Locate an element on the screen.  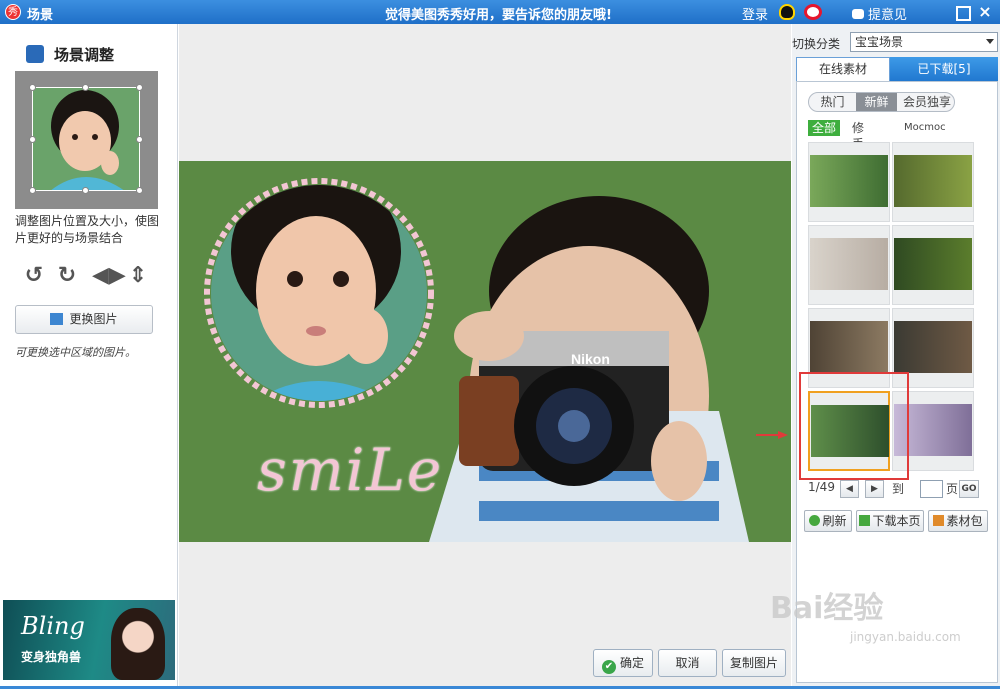
panel-header: 场景调整 is located at coordinates (70, 54).